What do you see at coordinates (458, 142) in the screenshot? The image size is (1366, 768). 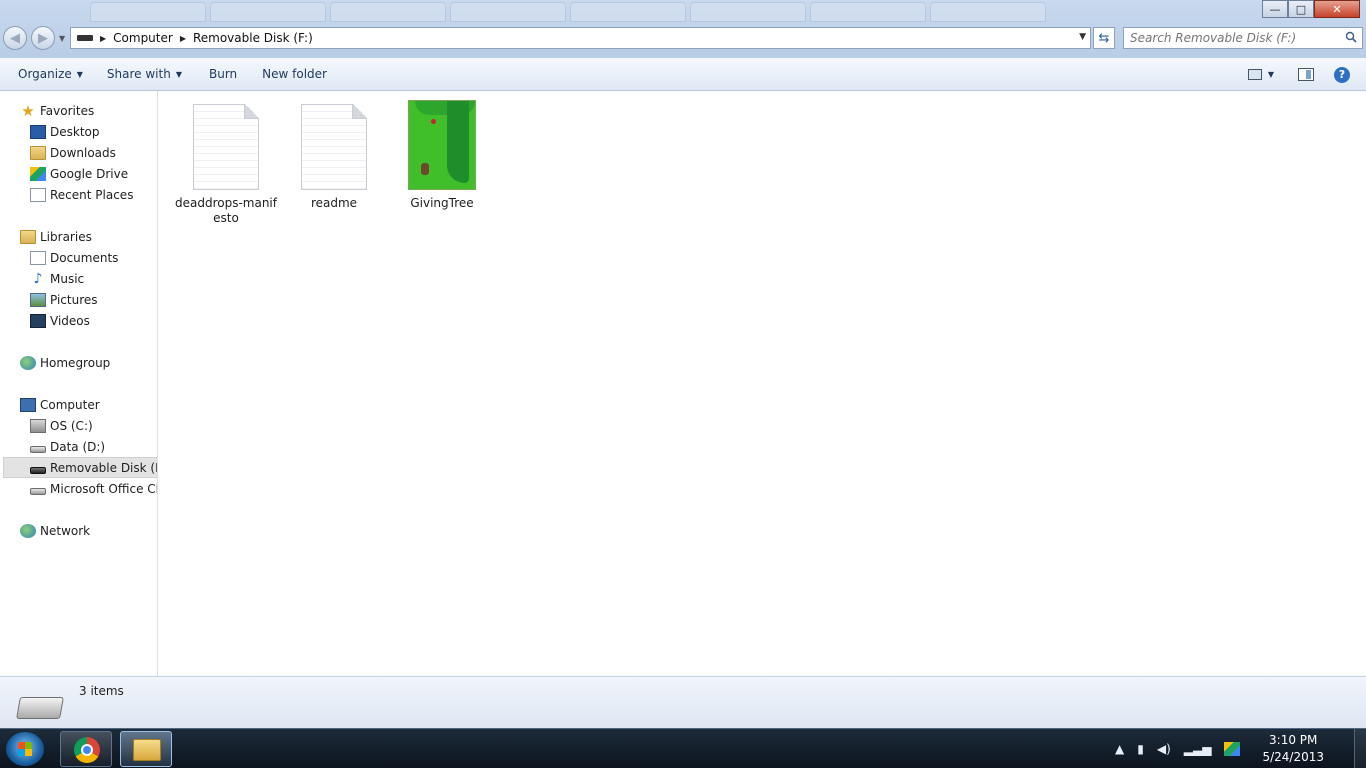 I see `tree-trunk` at bounding box center [458, 142].